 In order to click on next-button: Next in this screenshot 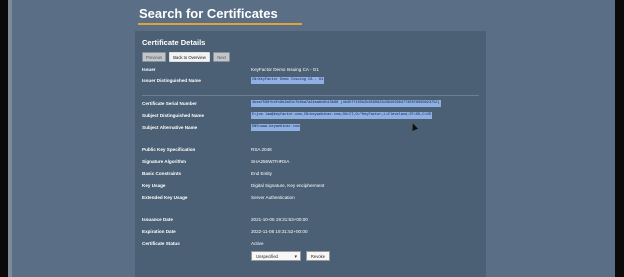, I will do `click(221, 57)`.